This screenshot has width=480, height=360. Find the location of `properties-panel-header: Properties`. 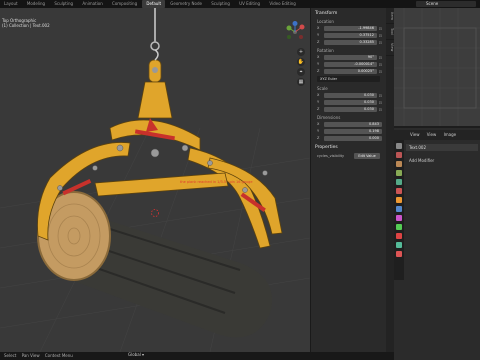

properties-panel-header: Properties is located at coordinates (348, 146).